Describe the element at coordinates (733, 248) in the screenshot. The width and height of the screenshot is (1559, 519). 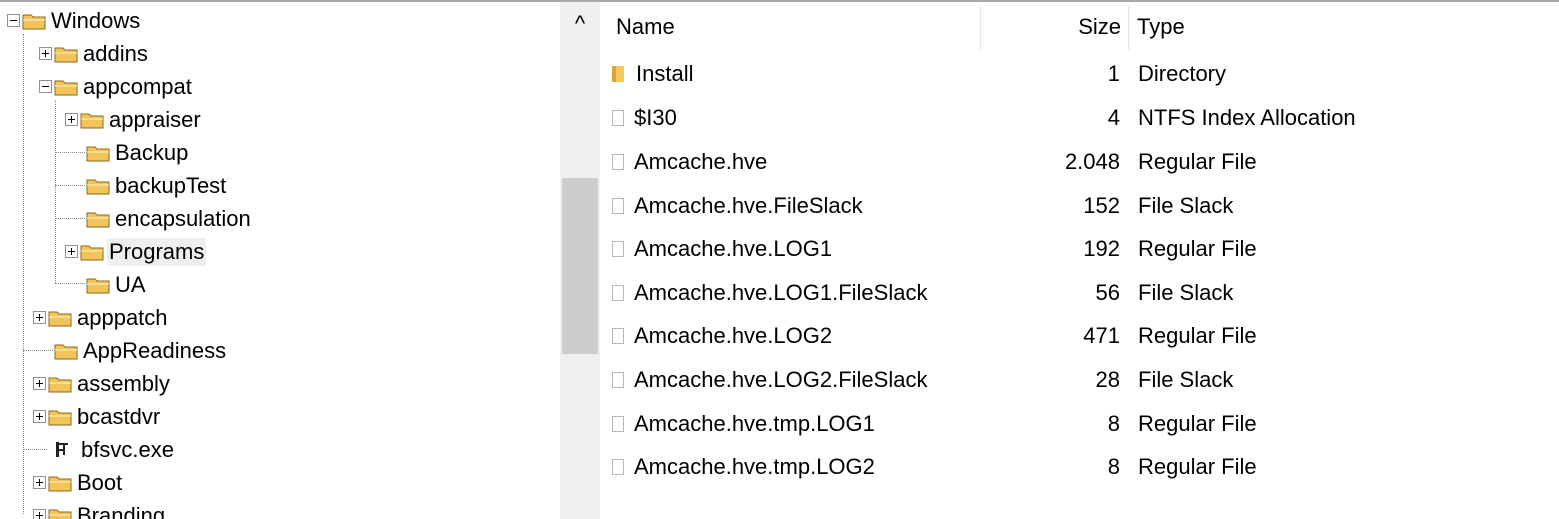
I see `file-name: Amcache.hve.LOG1` at that location.